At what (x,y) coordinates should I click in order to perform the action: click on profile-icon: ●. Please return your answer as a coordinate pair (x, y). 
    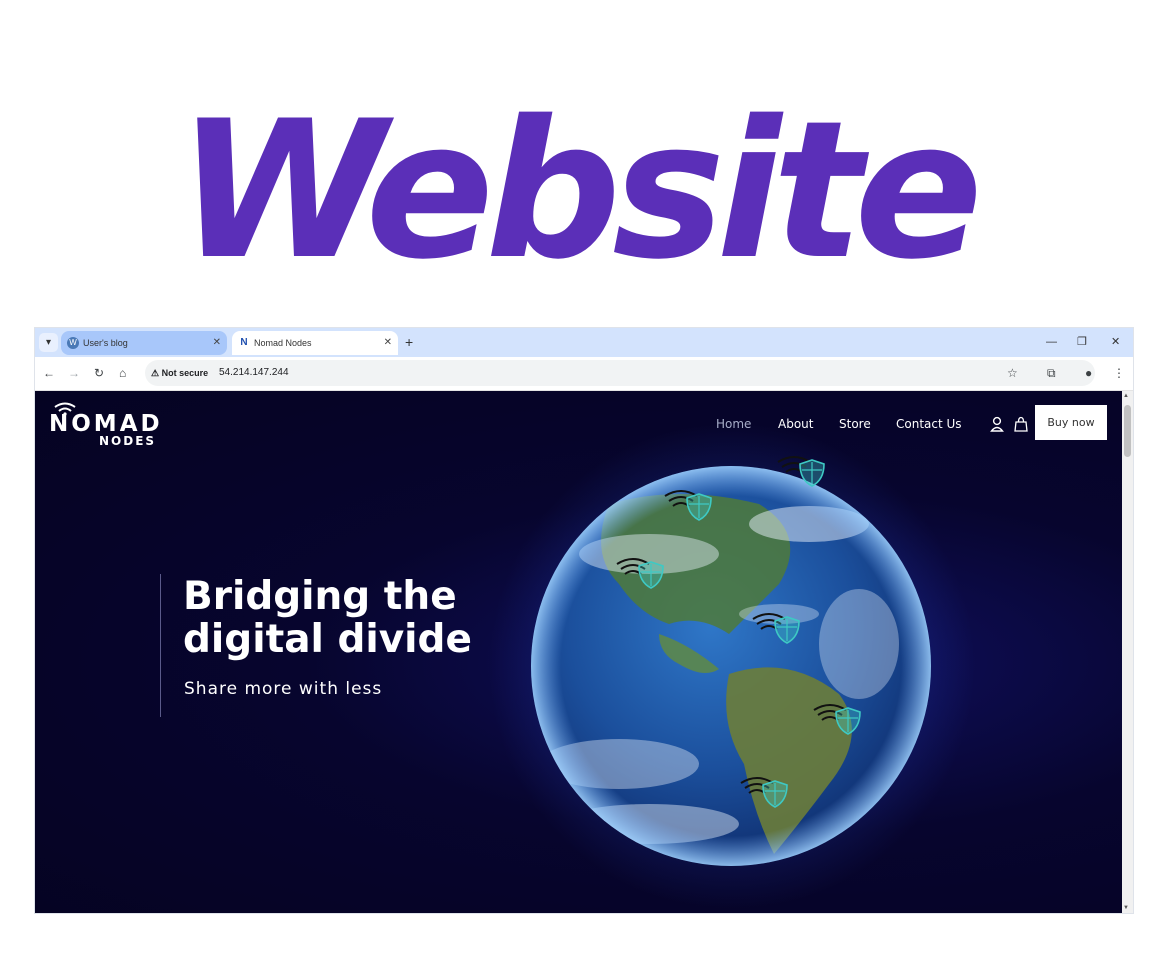
    Looking at the image, I should click on (1088, 373).